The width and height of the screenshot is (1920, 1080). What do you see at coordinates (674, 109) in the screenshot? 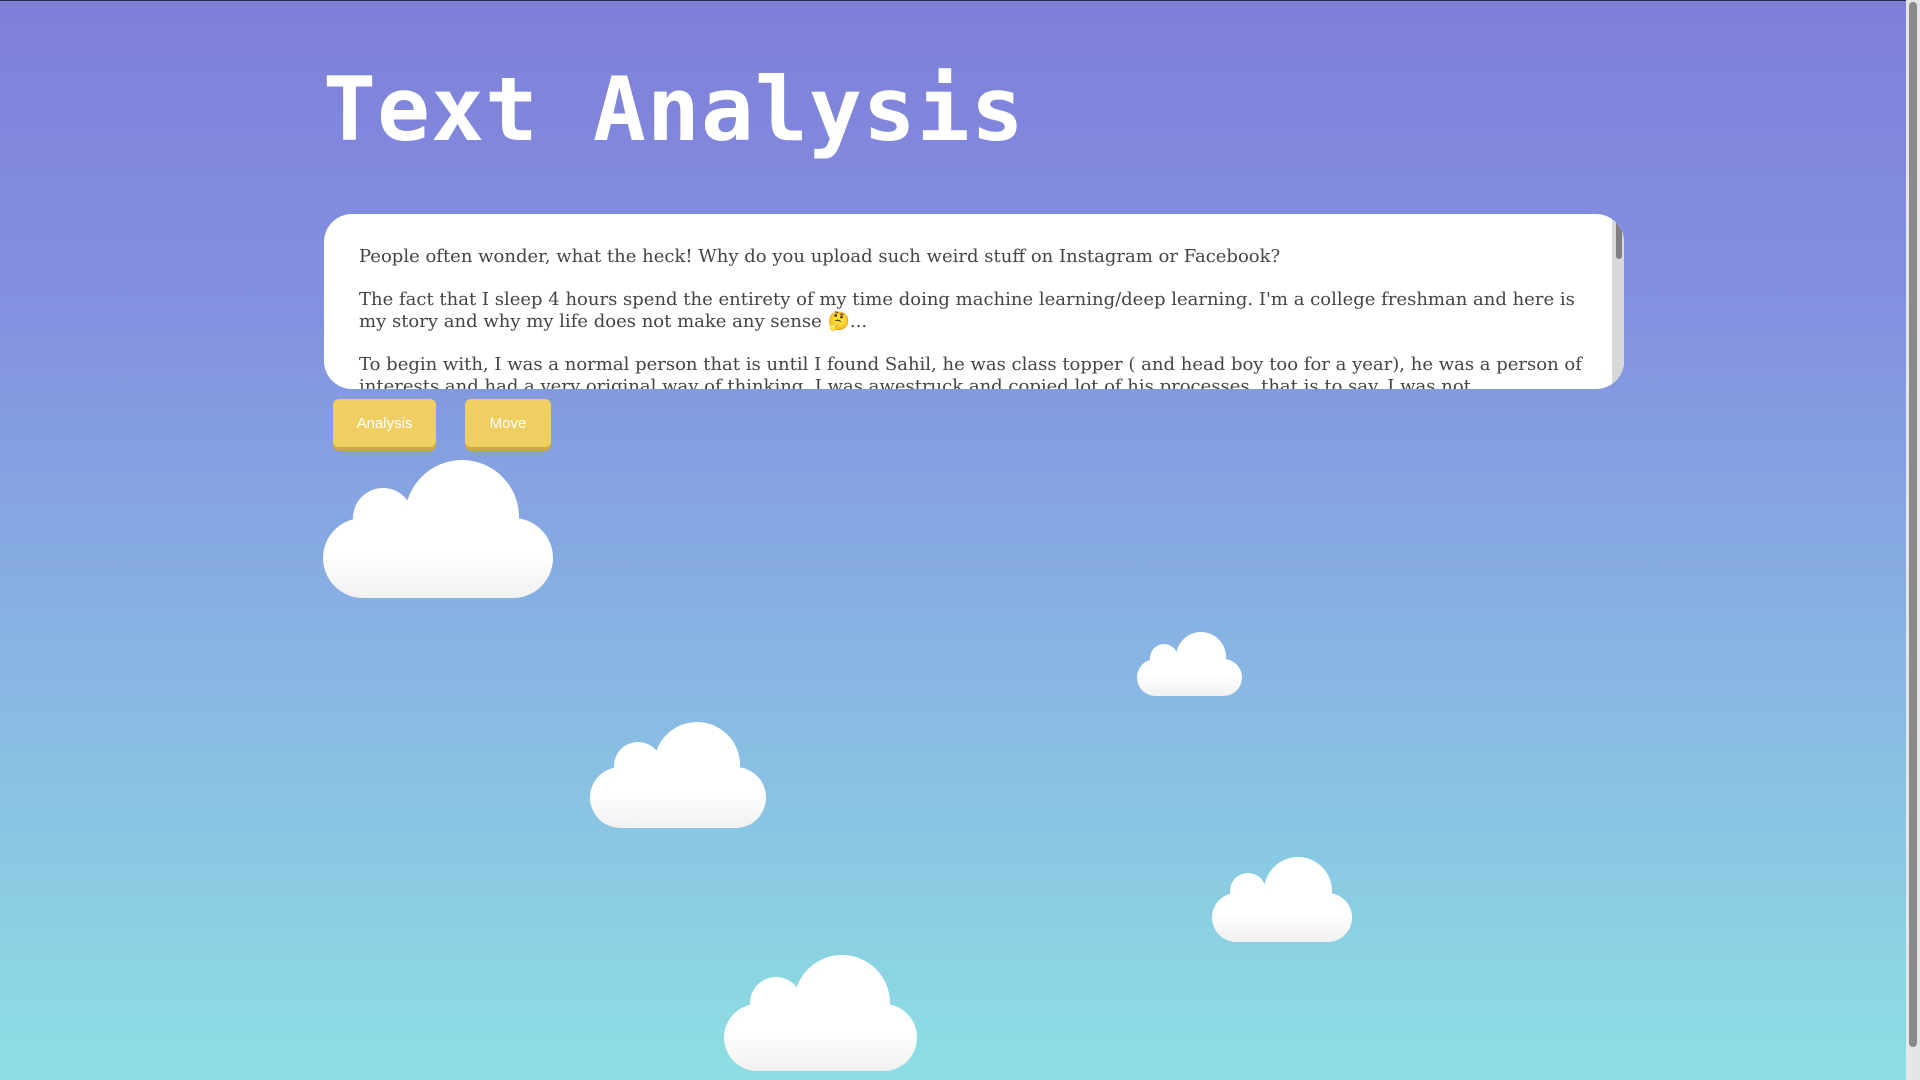
I see `page-title: Text Analysis` at bounding box center [674, 109].